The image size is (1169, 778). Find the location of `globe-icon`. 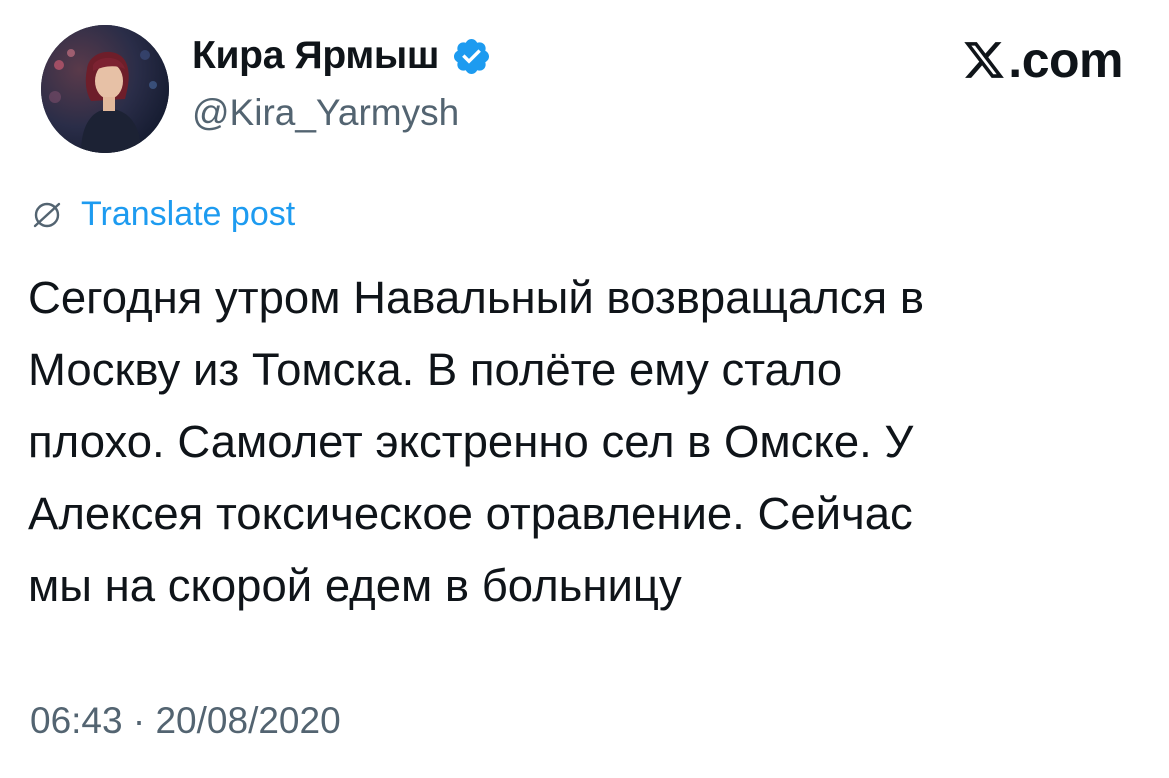

globe-icon is located at coordinates (47, 215).